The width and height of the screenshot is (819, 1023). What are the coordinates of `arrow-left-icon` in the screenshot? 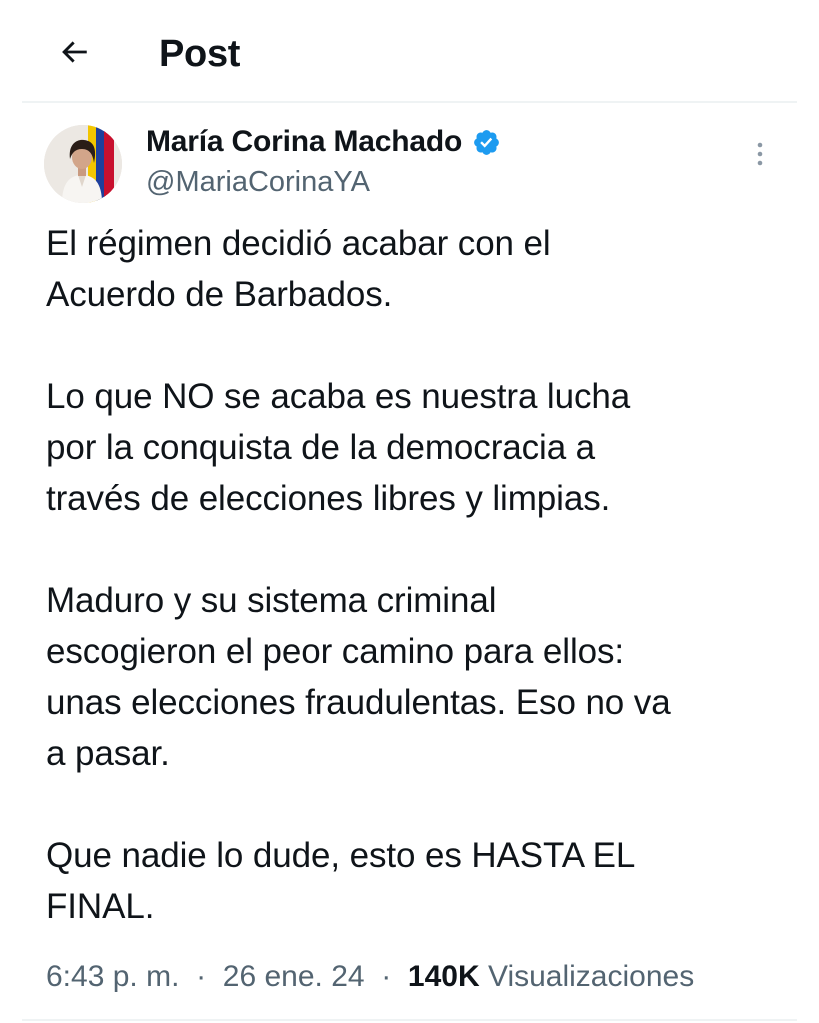 It's located at (74, 54).